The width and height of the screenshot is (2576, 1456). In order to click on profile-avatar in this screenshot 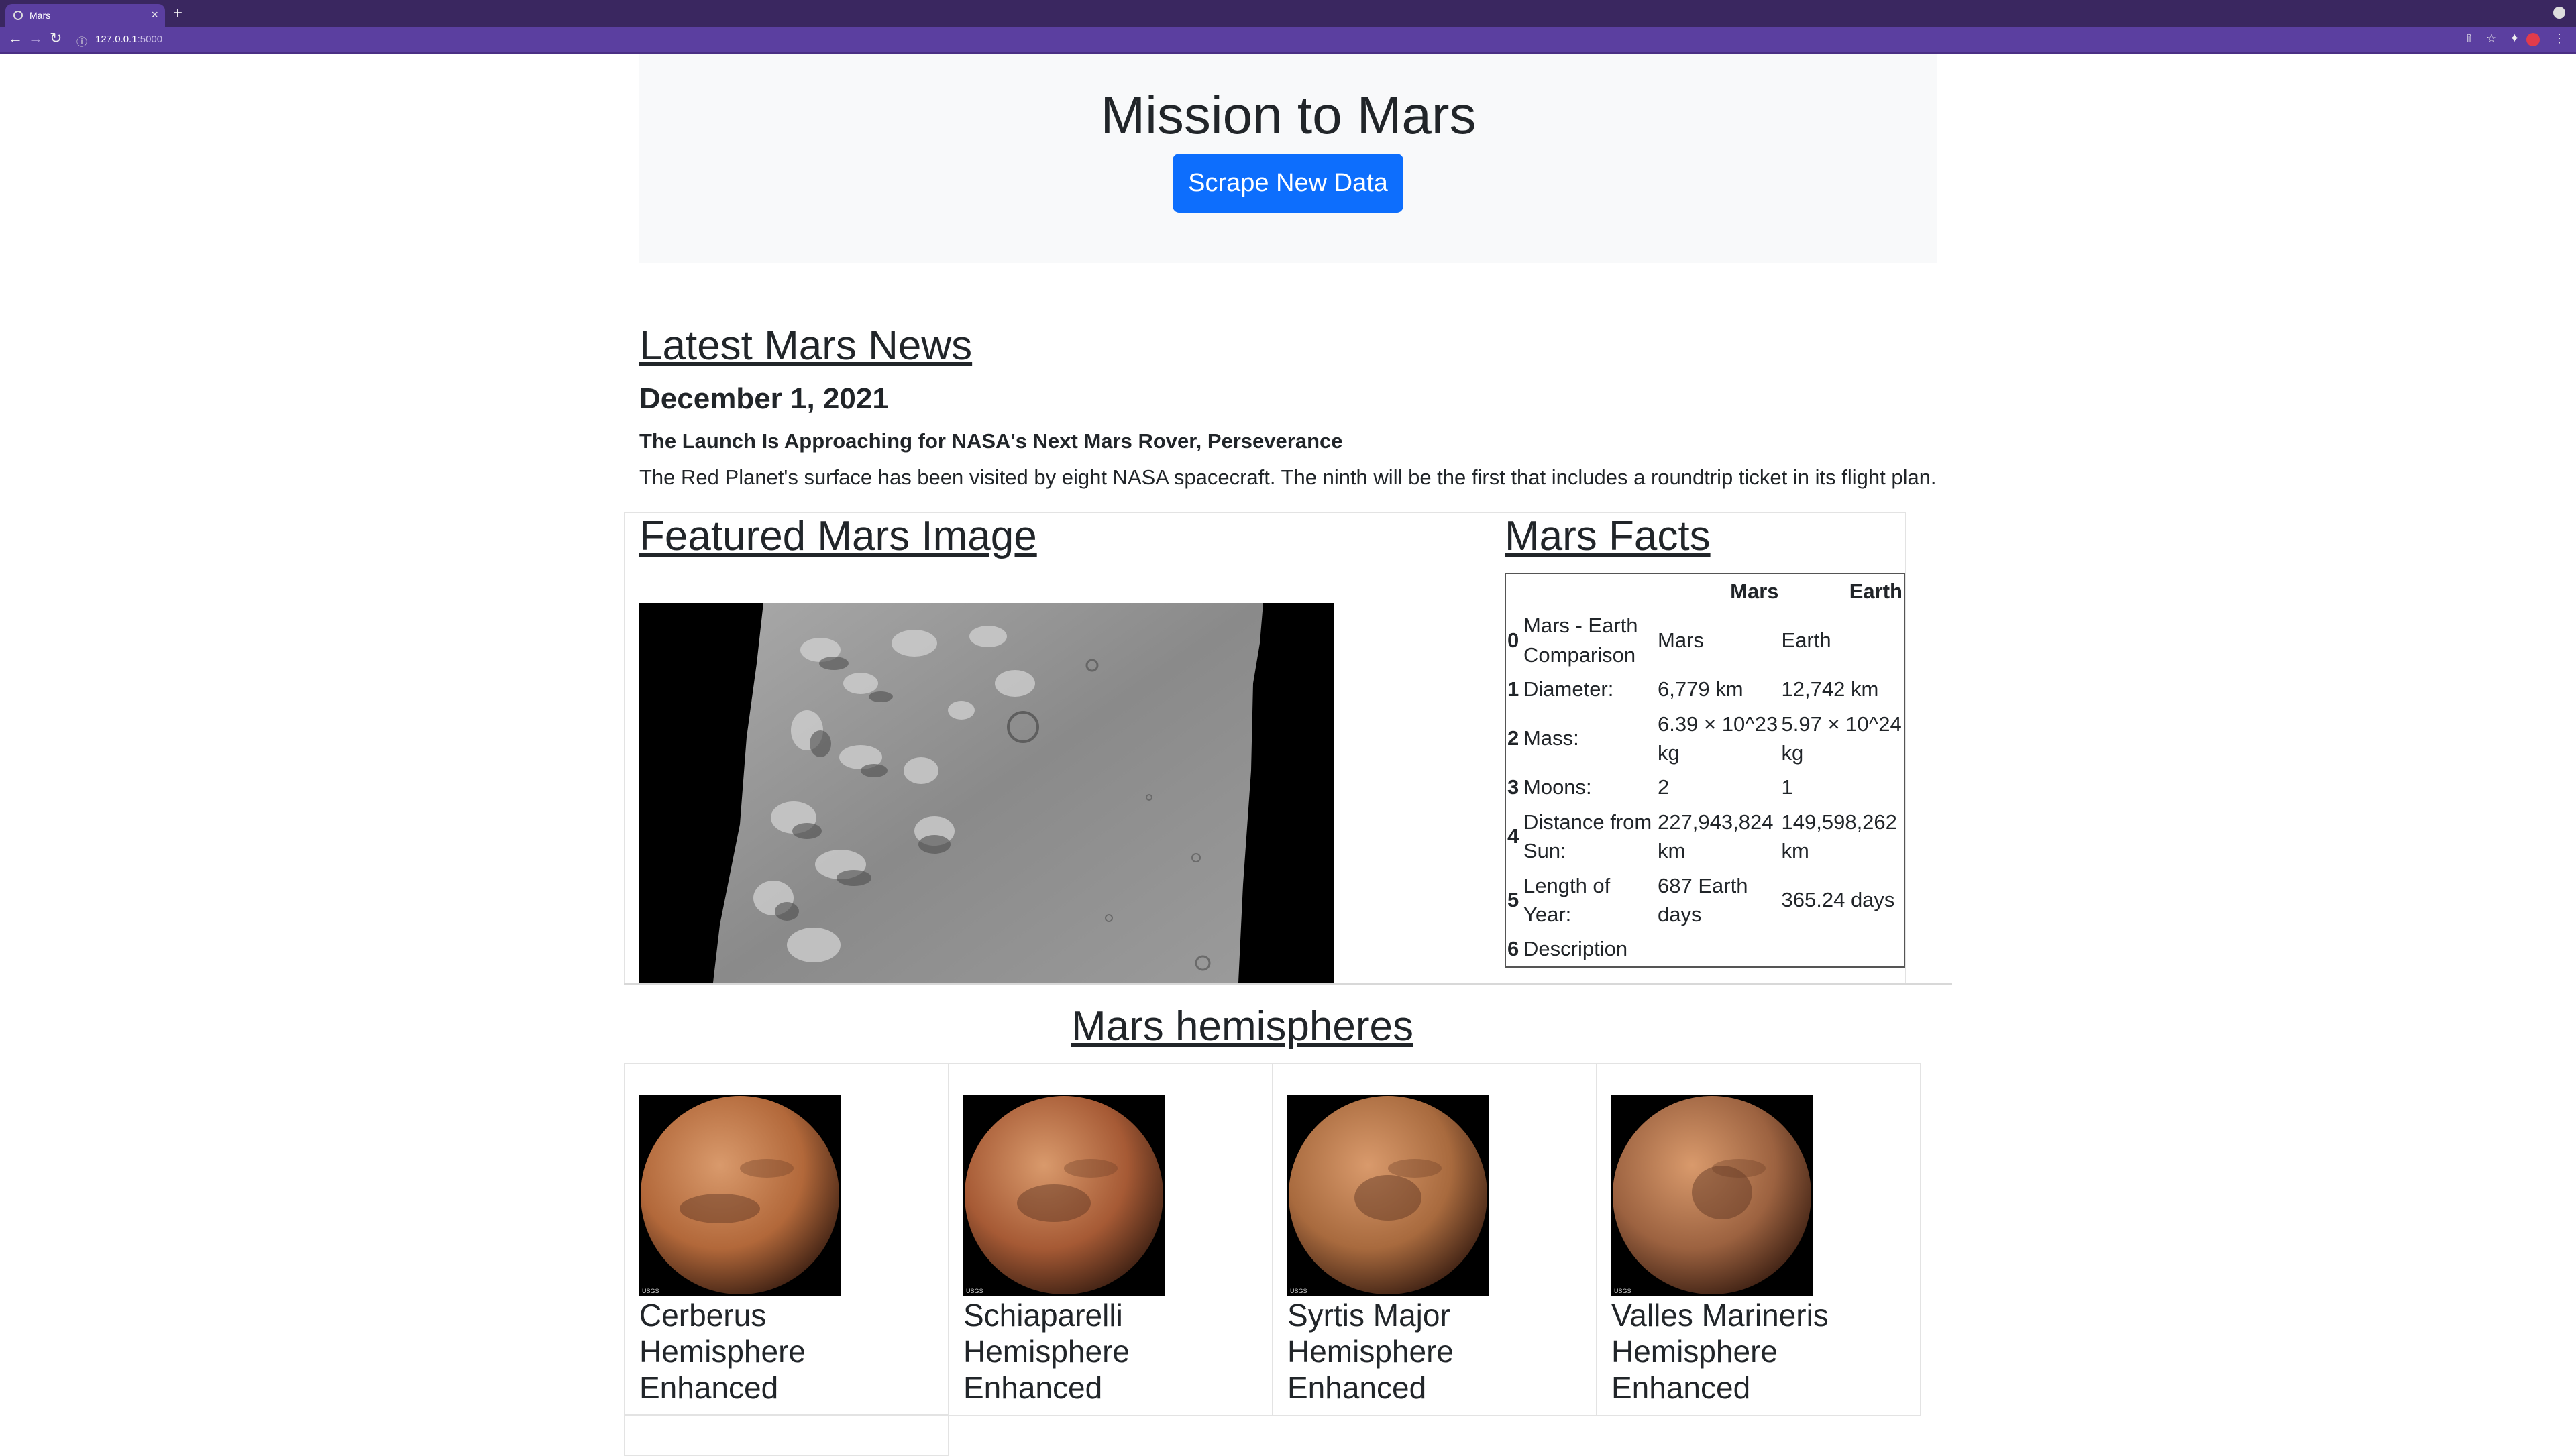, I will do `click(2533, 39)`.